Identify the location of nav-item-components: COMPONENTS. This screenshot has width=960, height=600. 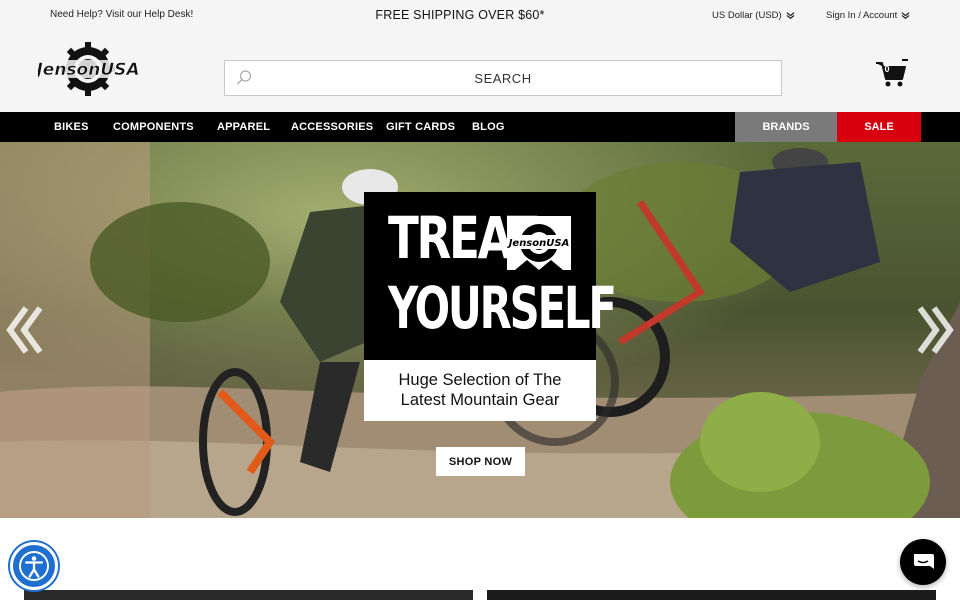
(153, 127).